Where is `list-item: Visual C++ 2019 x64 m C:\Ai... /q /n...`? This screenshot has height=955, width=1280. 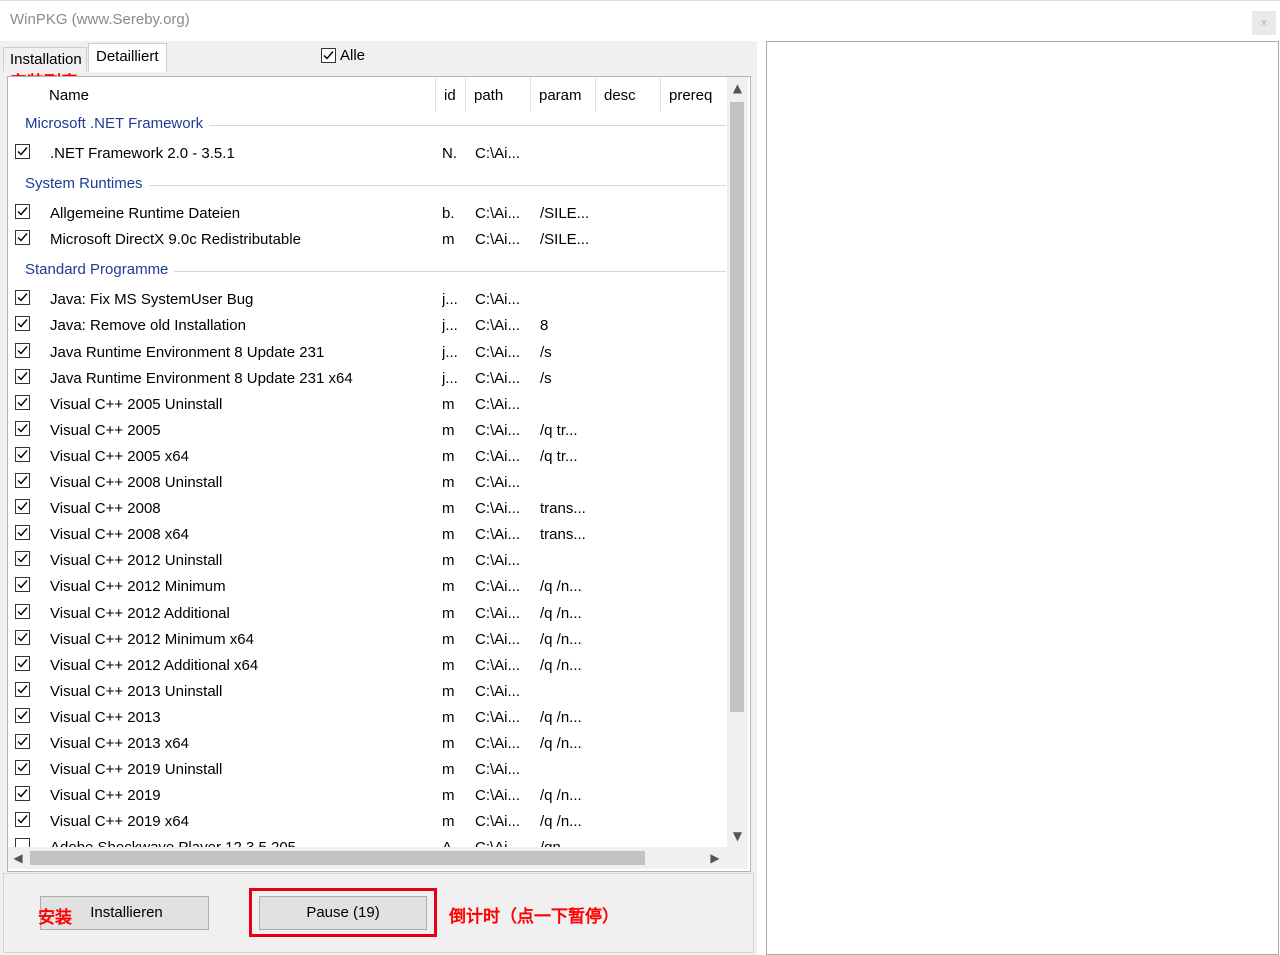 list-item: Visual C++ 2019 x64 m C:\Ai... /q /n... is located at coordinates (367, 821).